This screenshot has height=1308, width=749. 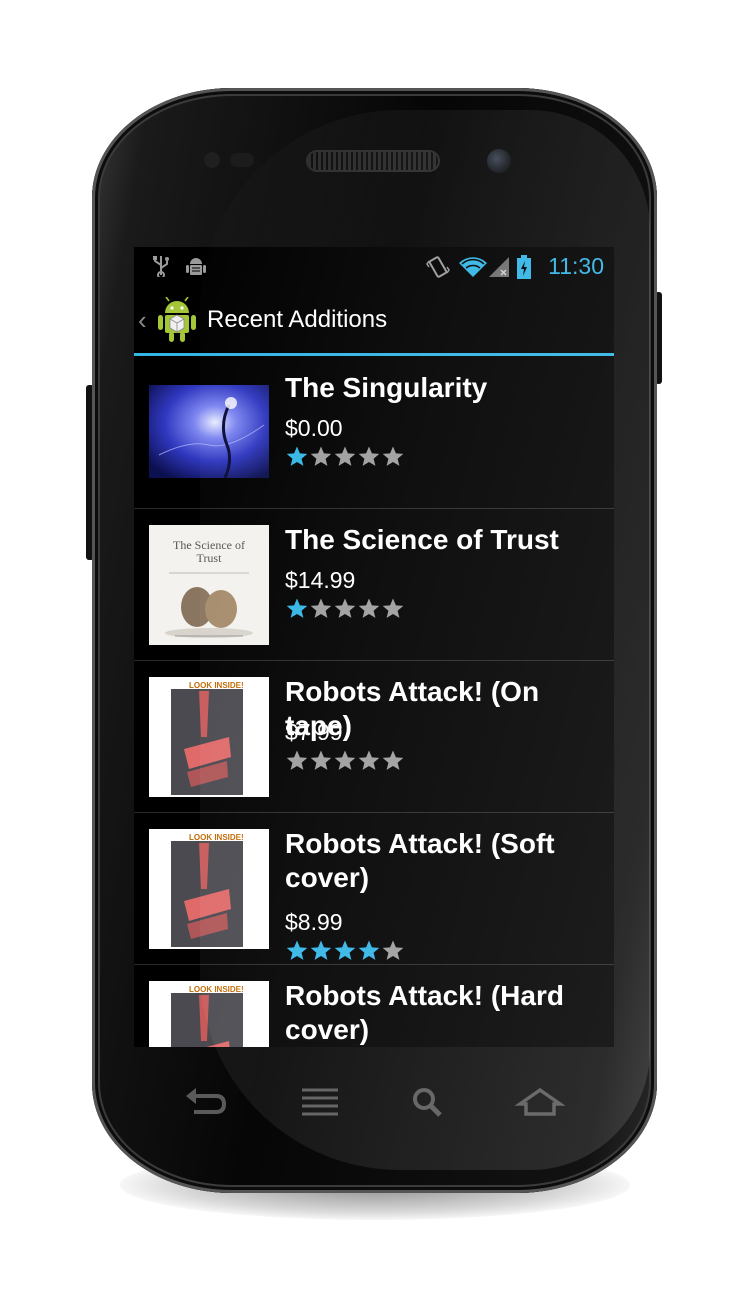 I want to click on android-debug-icon, so click(x=196, y=269).